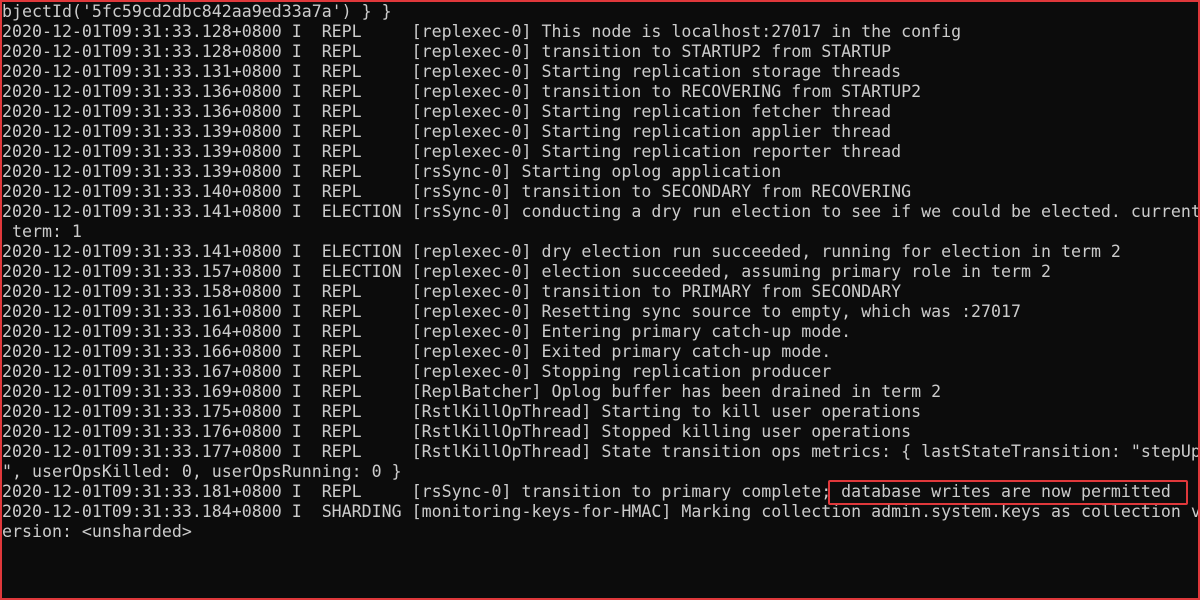  Describe the element at coordinates (1008, 492) in the screenshot. I see `annotation-highlight-box` at that location.